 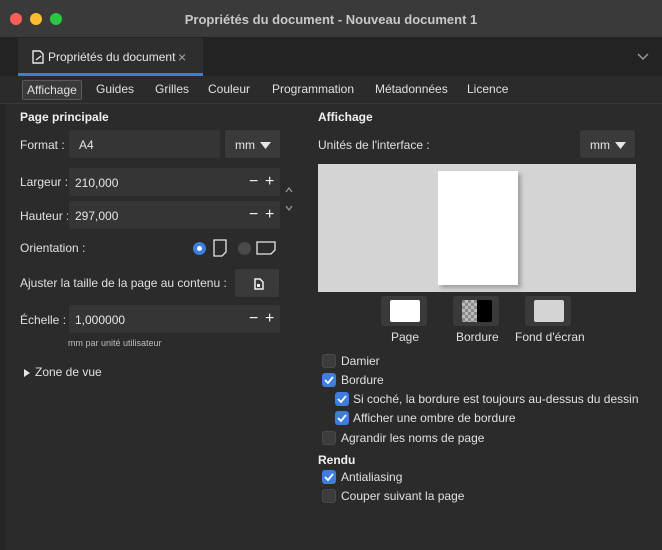 I want to click on width-spinbox: 210,000 − +, so click(x=174, y=182).